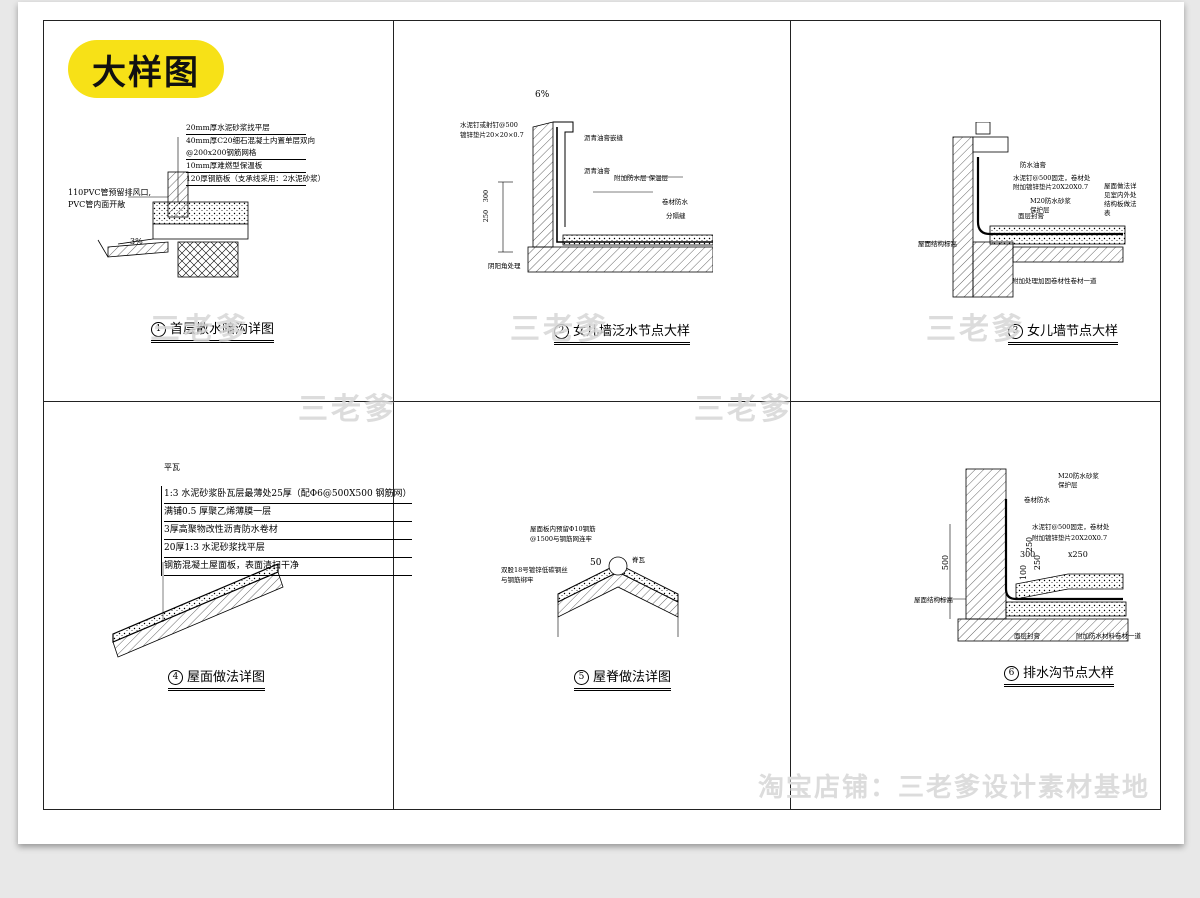 This screenshot has height=898, width=1200. Describe the element at coordinates (255, 179) in the screenshot. I see `note-1-5: 120厚钢筋板（支承线采用：2水泥砂浆）` at that location.